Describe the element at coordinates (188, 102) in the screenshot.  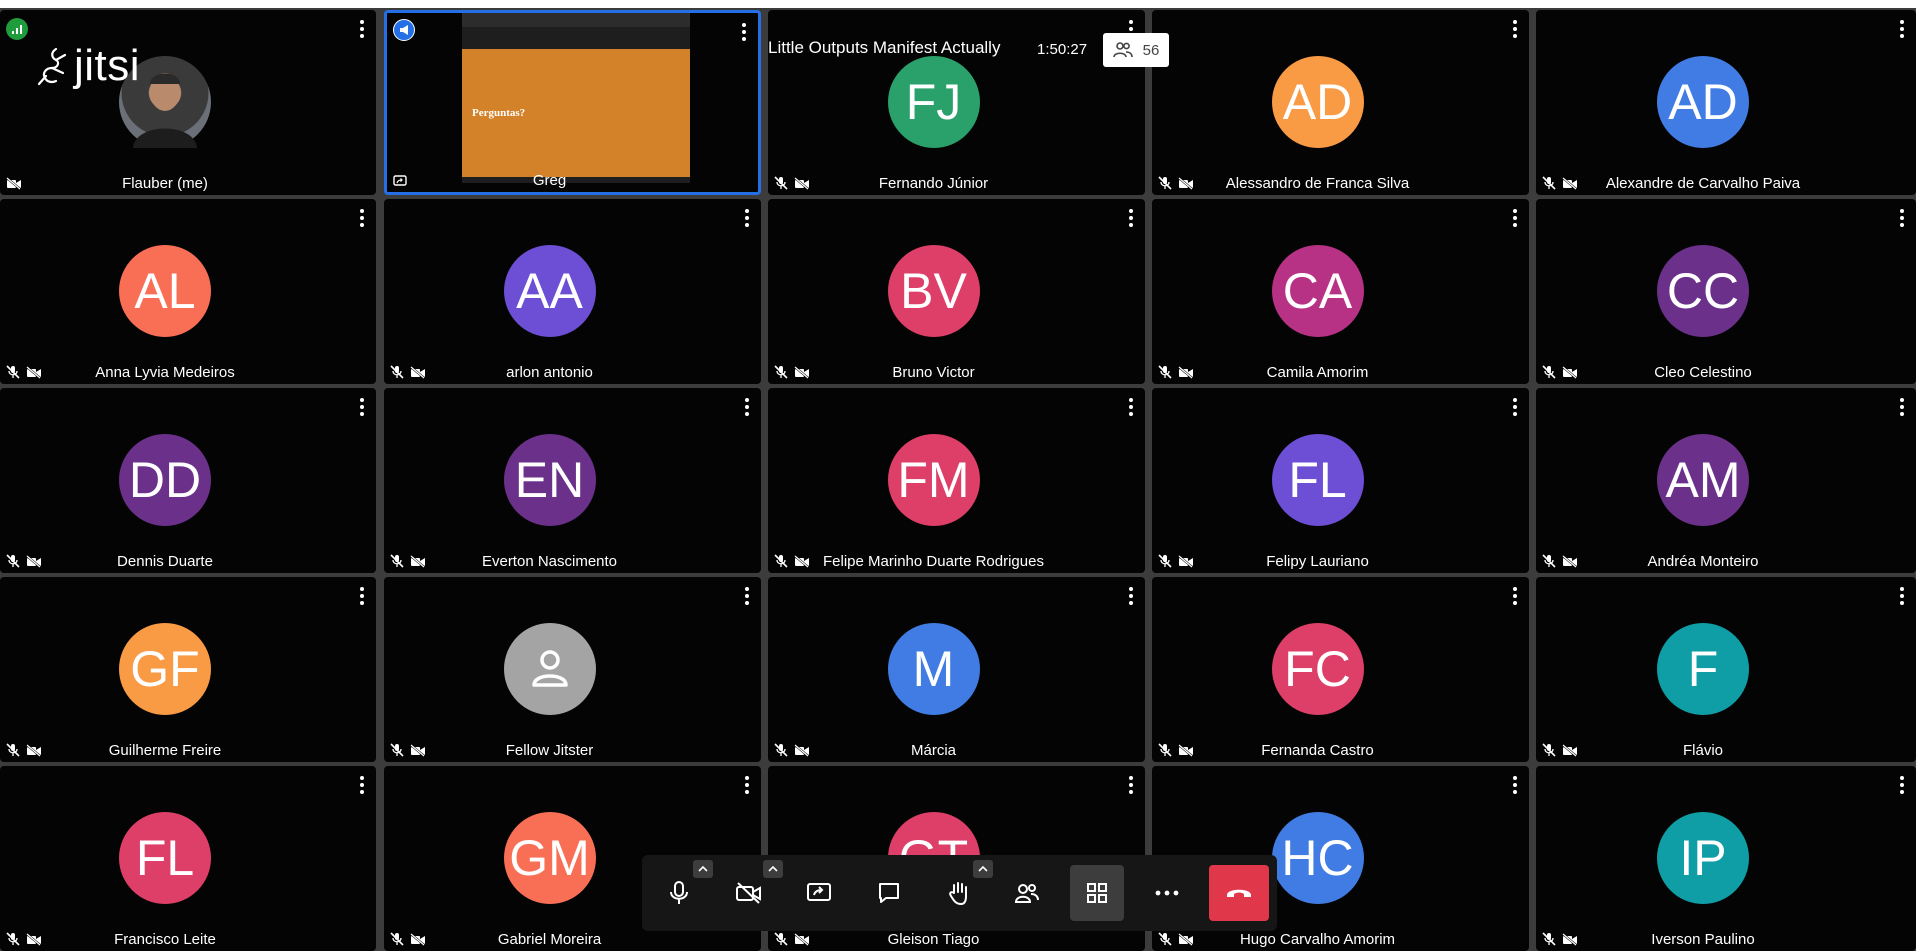
I see `participant-tile: Flauber (me)` at that location.